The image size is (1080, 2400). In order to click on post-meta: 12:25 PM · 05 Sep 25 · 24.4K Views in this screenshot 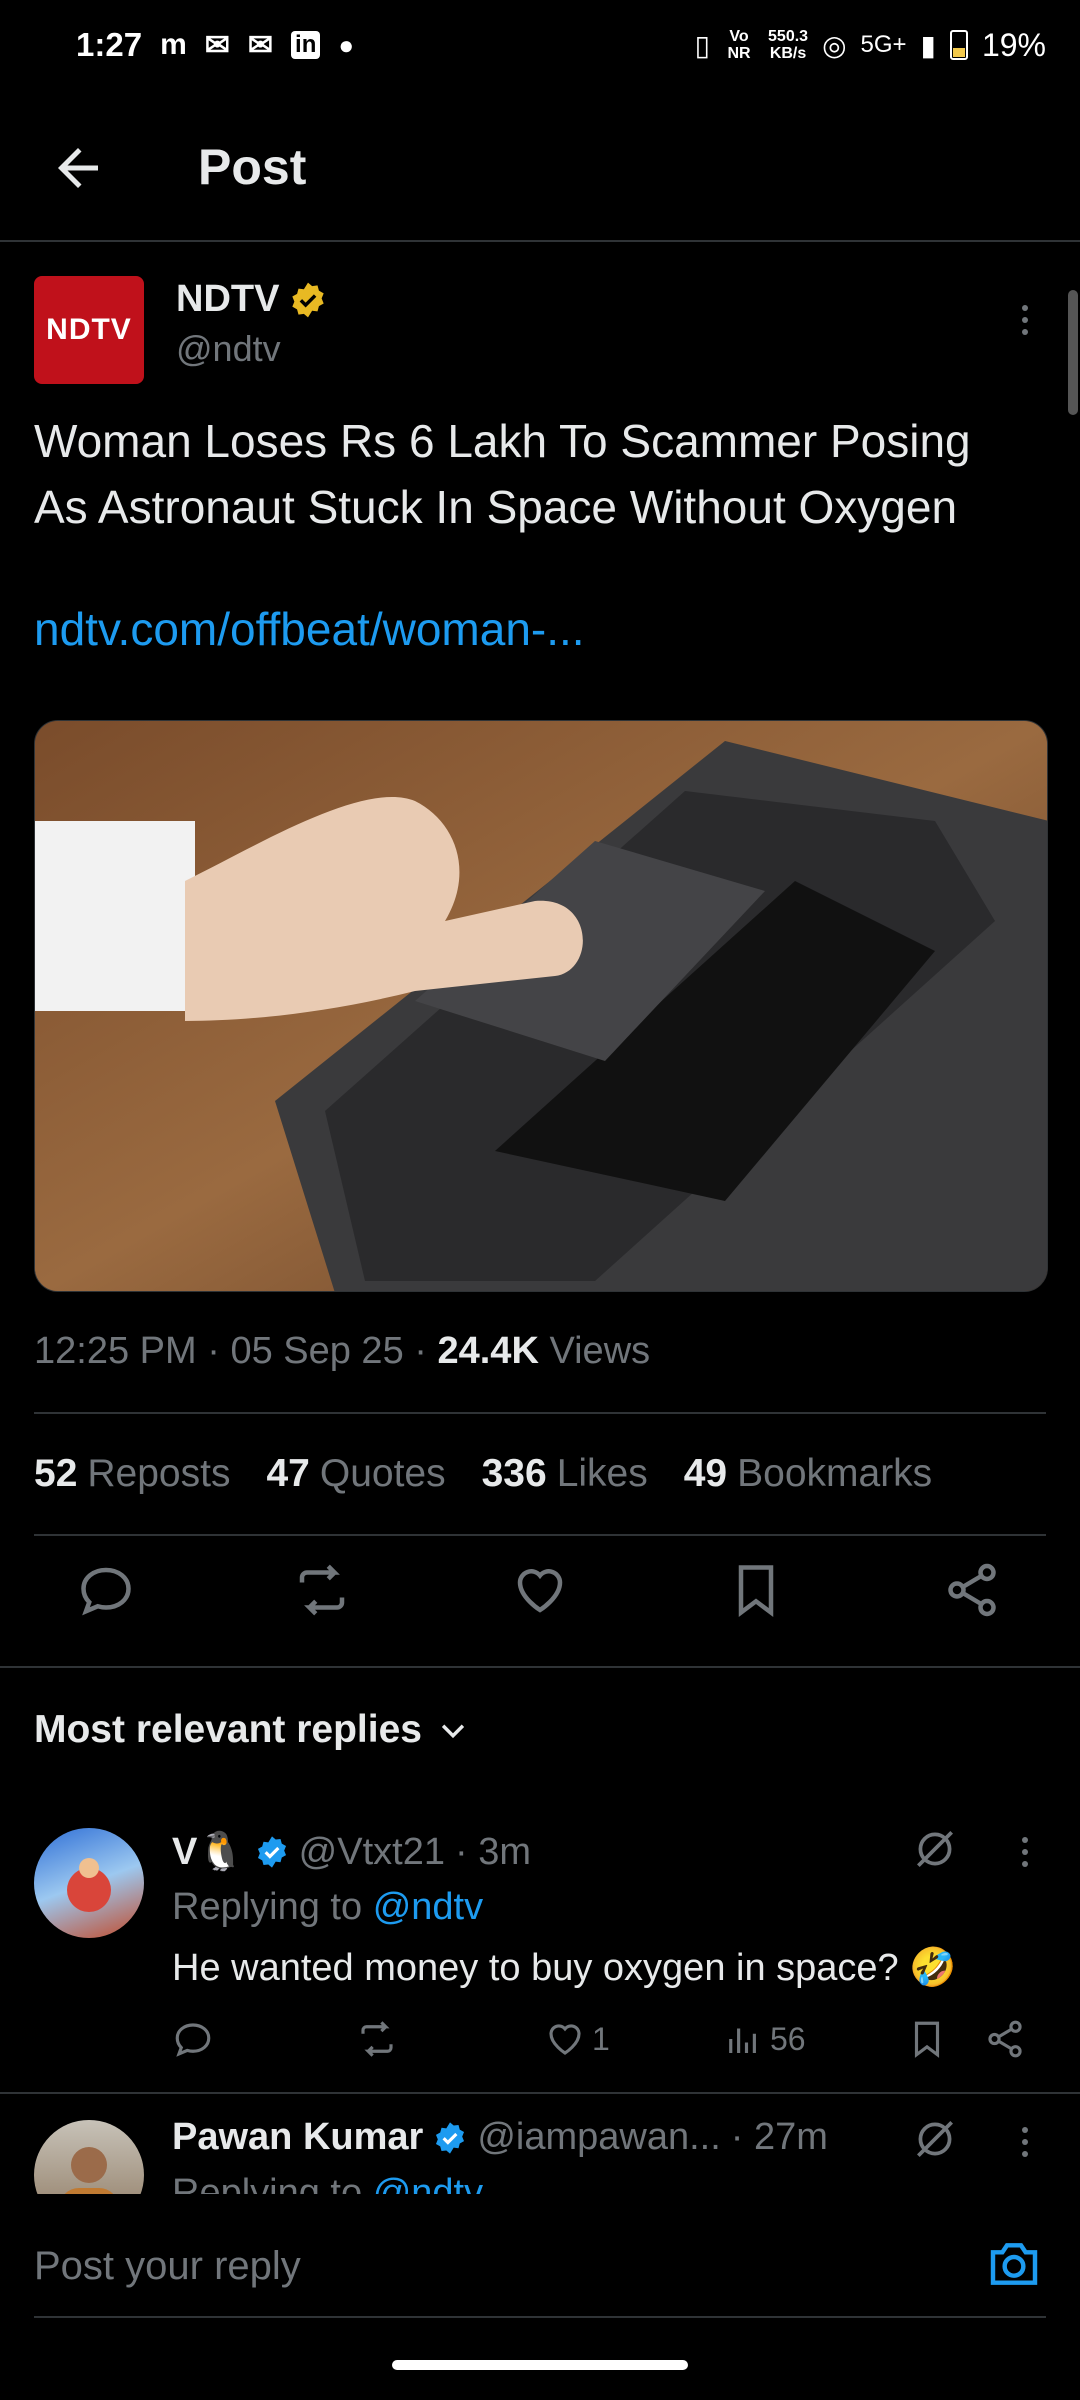, I will do `click(342, 1351)`.